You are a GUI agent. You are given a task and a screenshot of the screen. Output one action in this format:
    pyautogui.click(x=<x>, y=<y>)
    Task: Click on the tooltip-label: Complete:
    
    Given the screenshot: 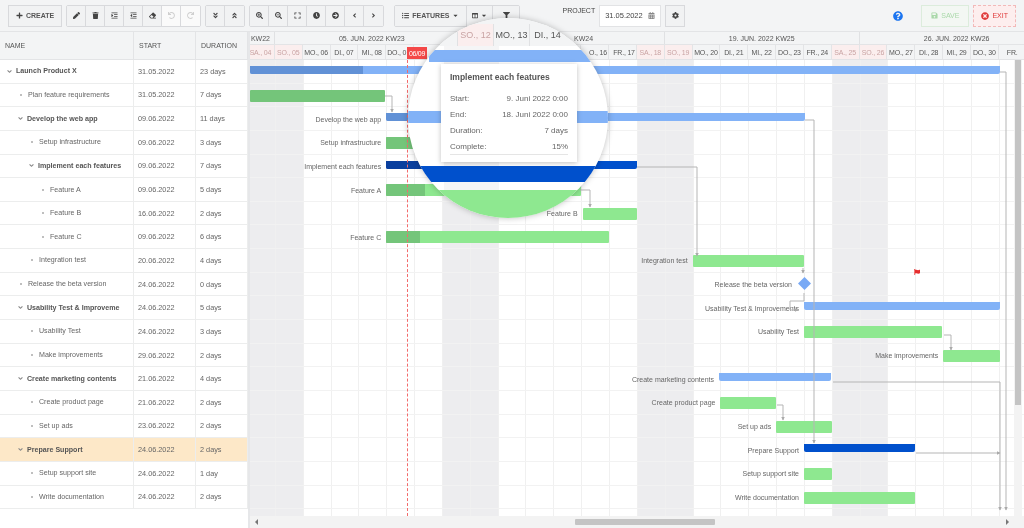 What is the action you would take?
    pyautogui.click(x=468, y=146)
    